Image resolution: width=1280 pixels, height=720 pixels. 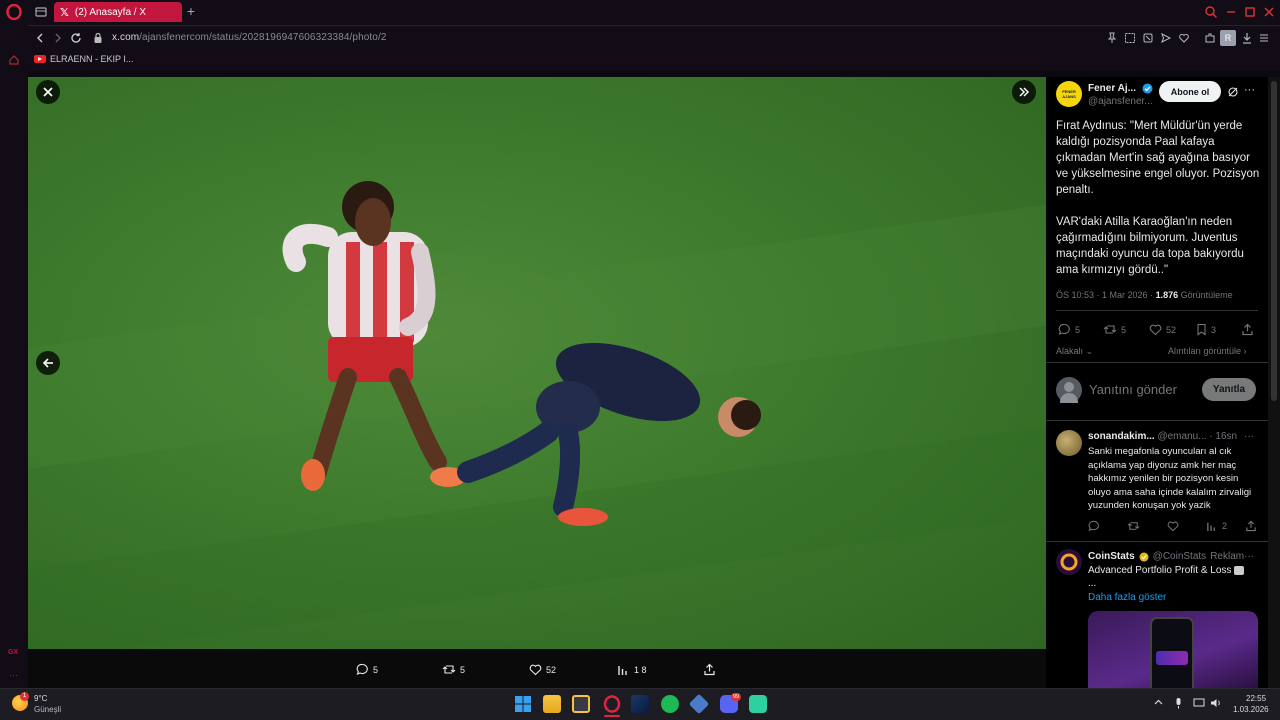 I want to click on pin-icon, so click(x=1112, y=38).